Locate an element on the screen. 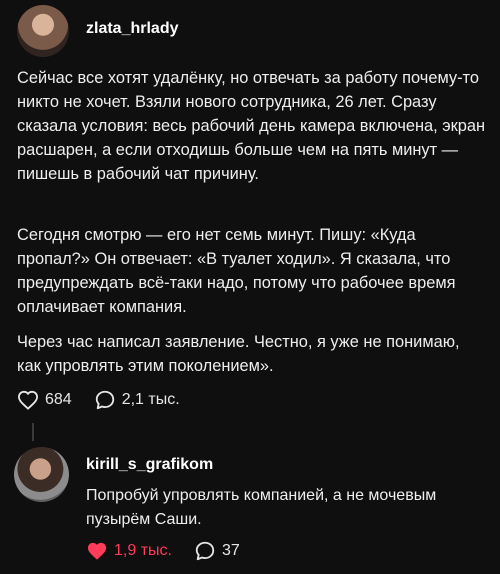  heart-filled-icon is located at coordinates (97, 551).